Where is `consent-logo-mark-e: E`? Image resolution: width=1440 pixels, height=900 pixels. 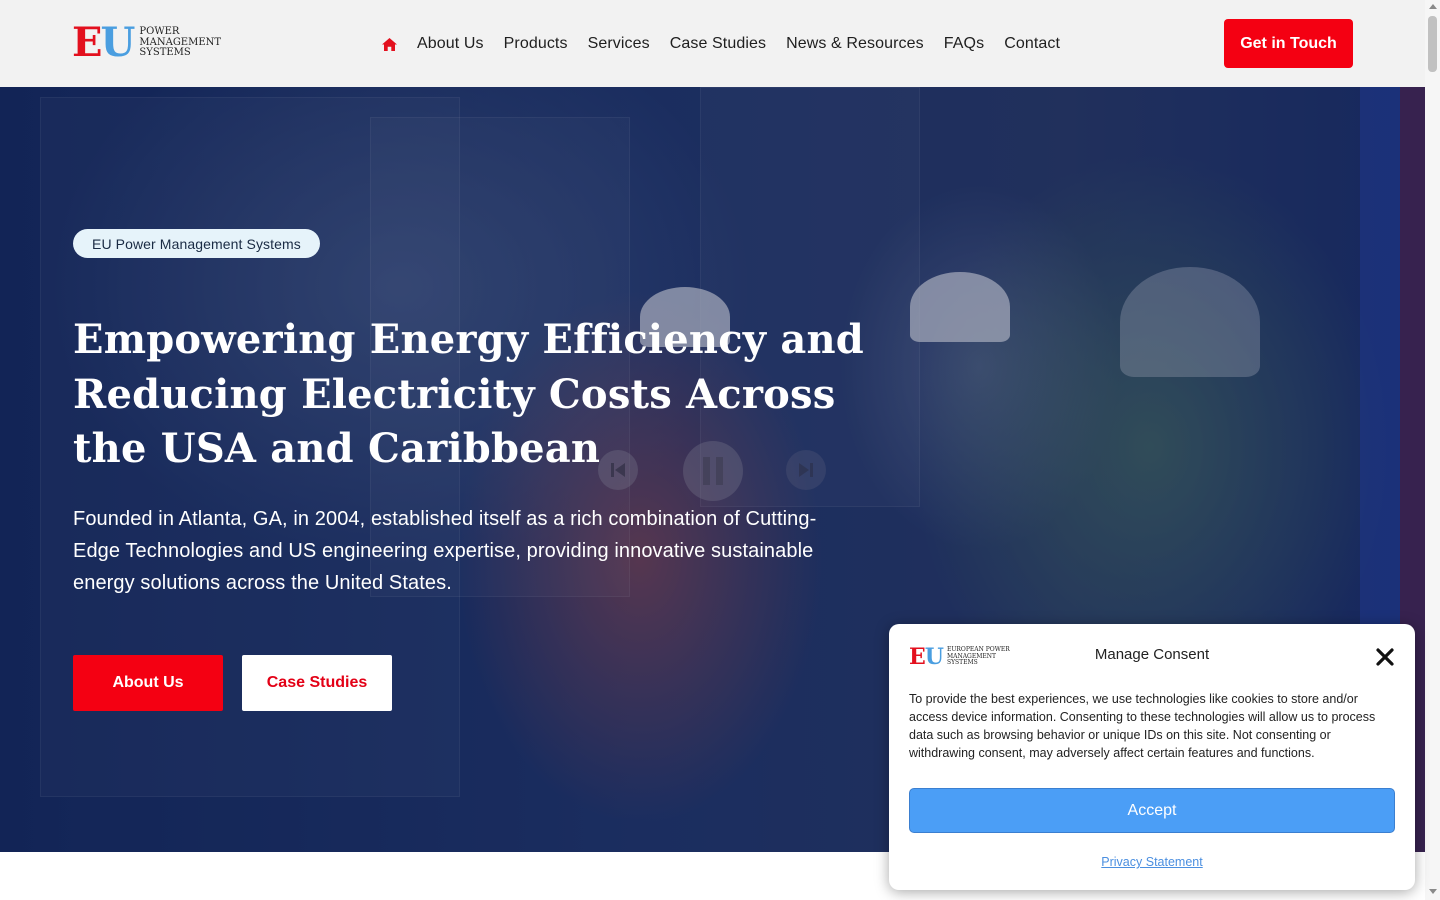 consent-logo-mark-e: E is located at coordinates (917, 657).